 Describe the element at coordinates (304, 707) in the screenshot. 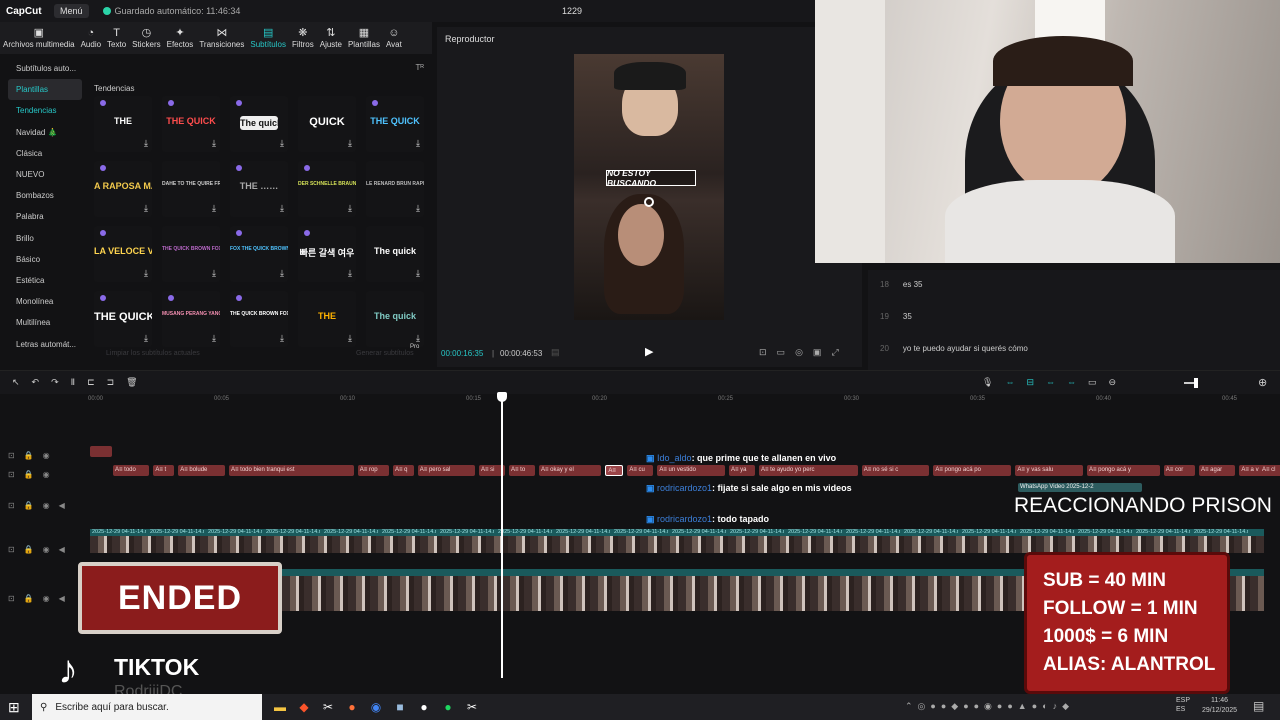

I see `brave-browser-icon: ◆` at that location.